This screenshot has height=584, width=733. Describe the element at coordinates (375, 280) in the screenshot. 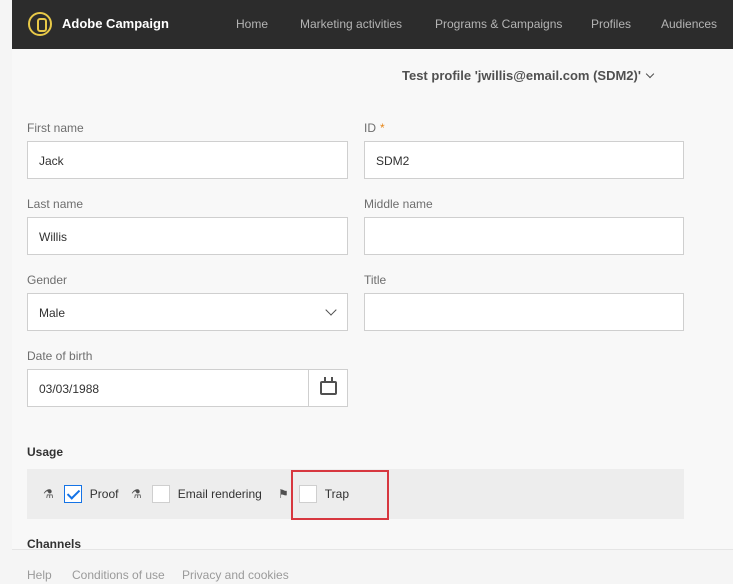

I see `title-label: Title` at that location.